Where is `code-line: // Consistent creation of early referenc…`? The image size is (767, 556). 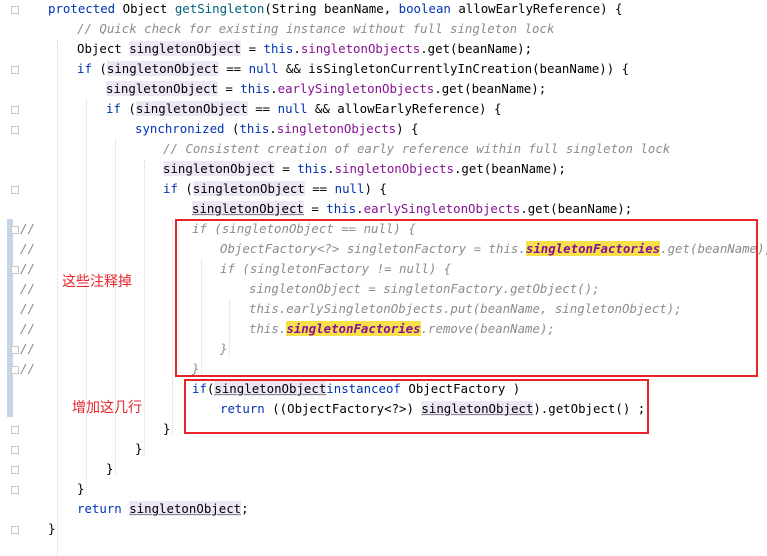
code-line: // Consistent creation of early referenc… is located at coordinates (416, 149).